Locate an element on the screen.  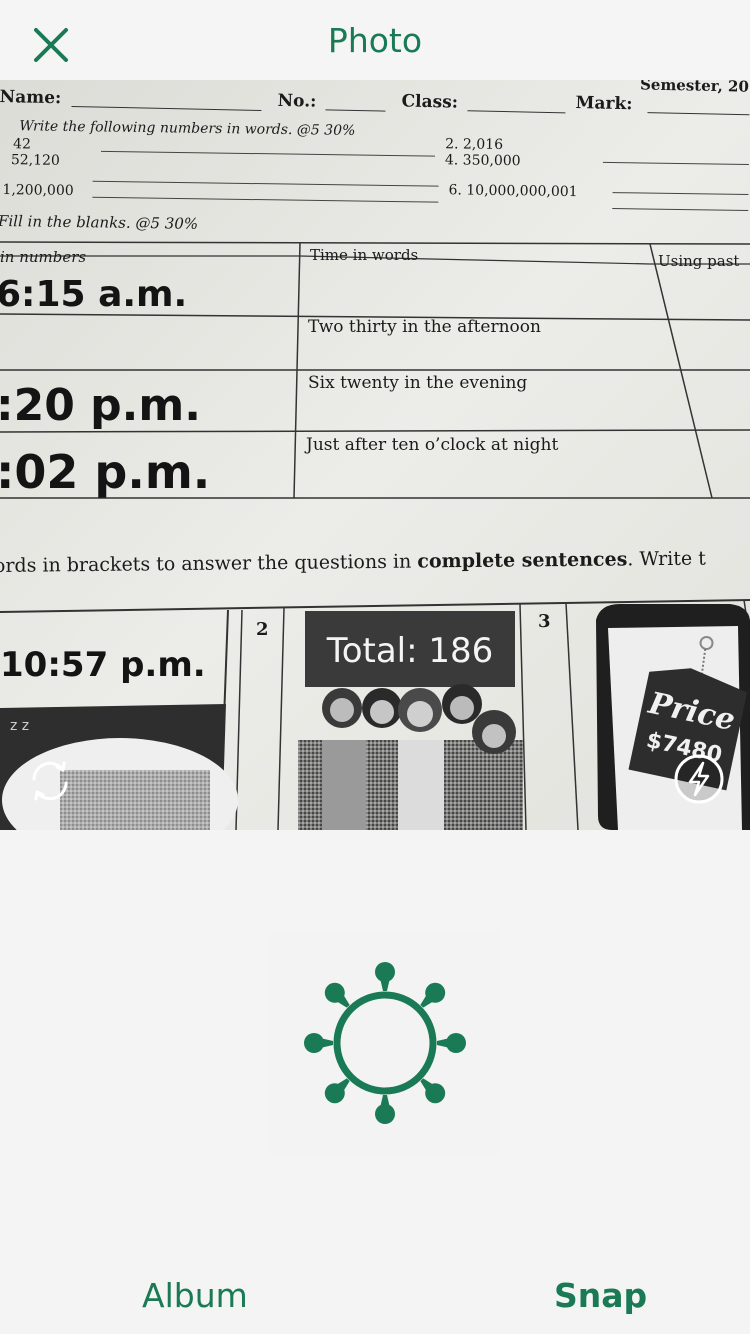
no-field-label: No.: is located at coordinates (296, 101).